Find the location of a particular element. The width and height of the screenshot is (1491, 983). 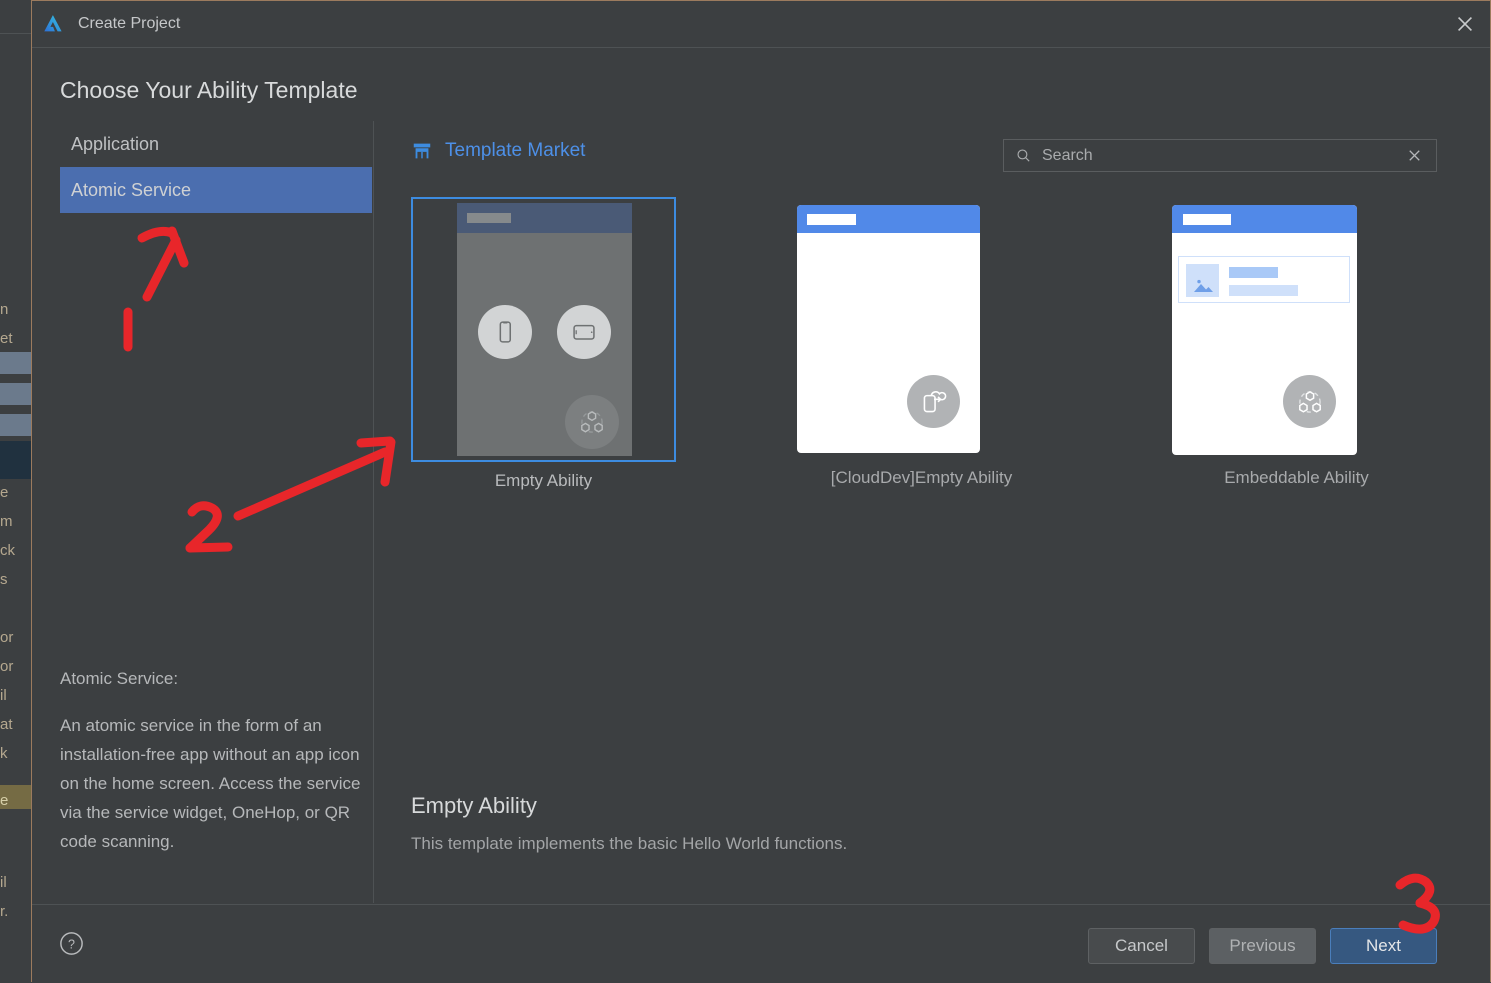

image-placeholder-icon is located at coordinates (1202, 280).